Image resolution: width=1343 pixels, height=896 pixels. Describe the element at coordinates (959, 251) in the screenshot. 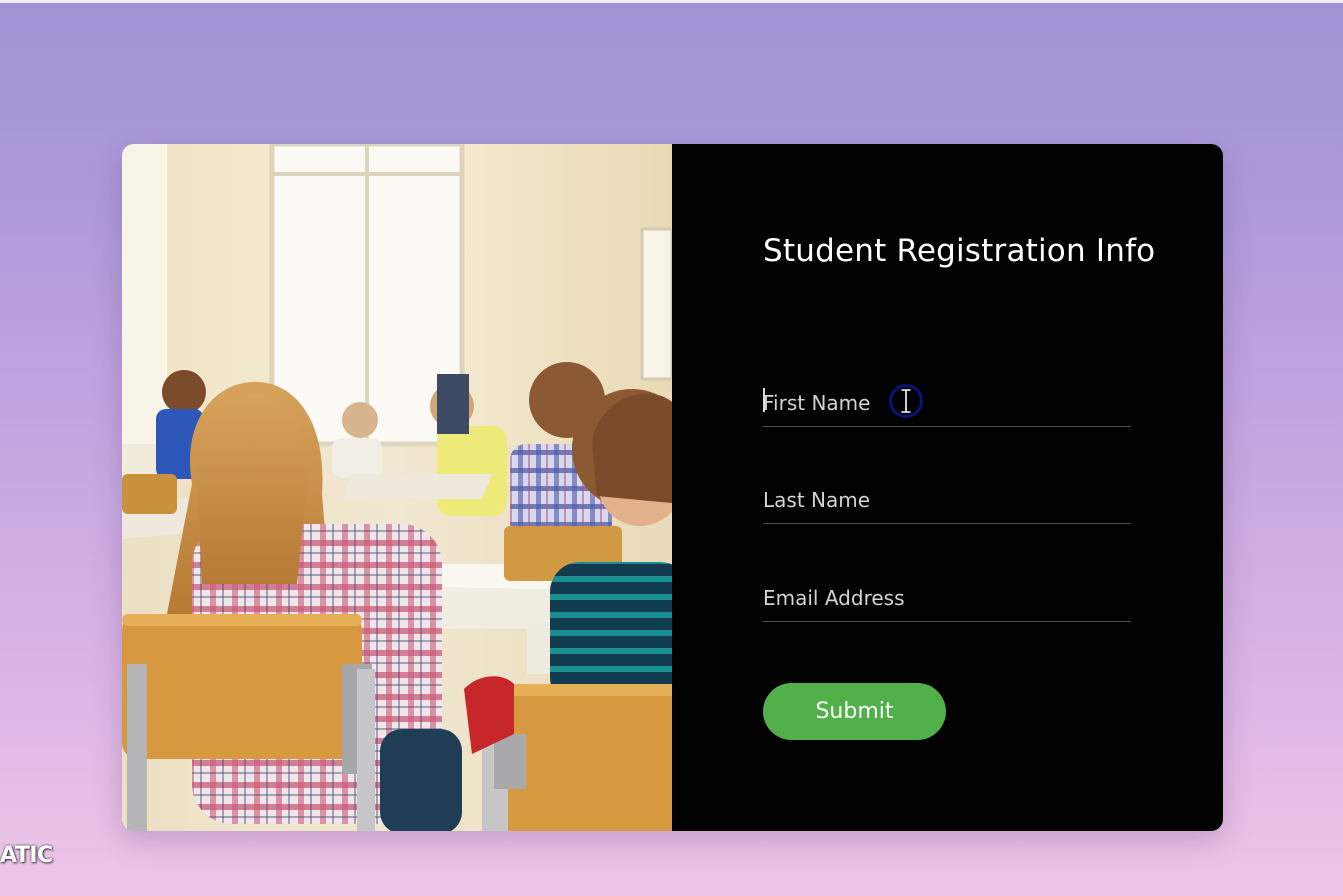

I see `form-title: Student Registration Info` at that location.